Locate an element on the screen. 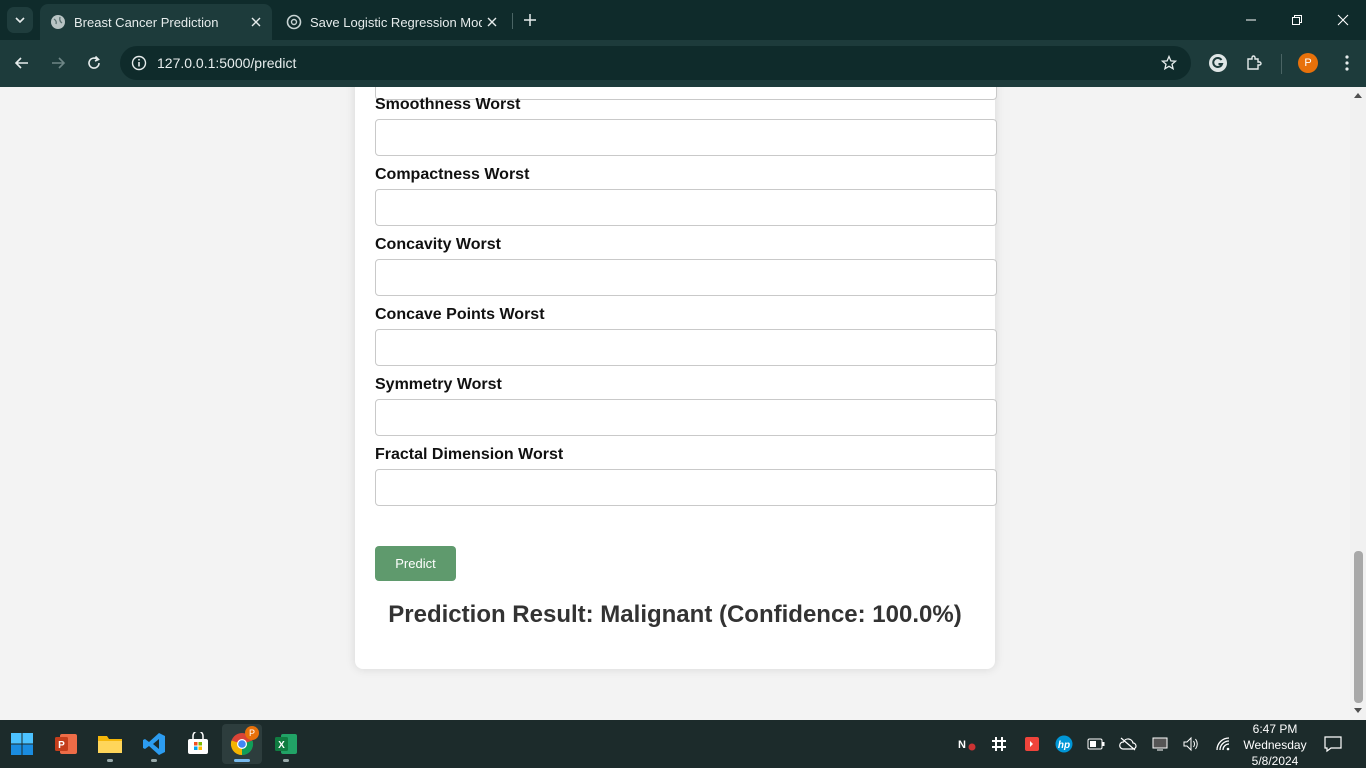 This screenshot has height=768, width=1366. grammarly-extension is located at coordinates (1218, 63).